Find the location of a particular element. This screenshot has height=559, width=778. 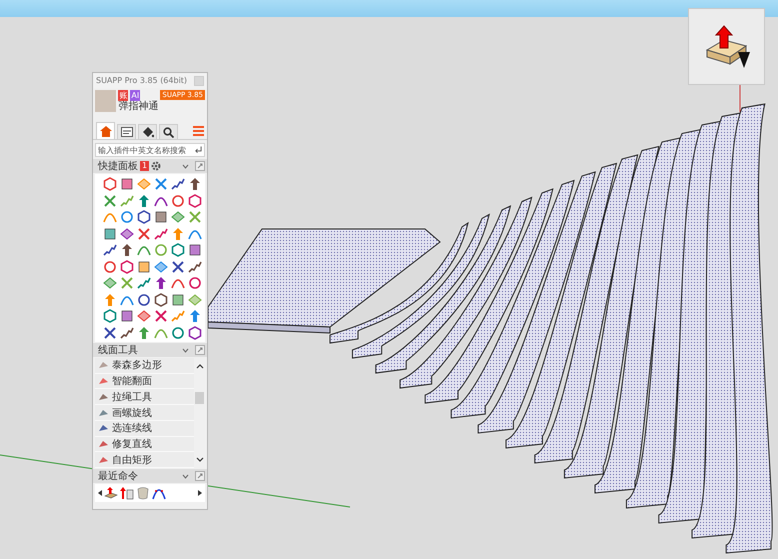

section-header: 快捷面板 1 is located at coordinates (150, 166).